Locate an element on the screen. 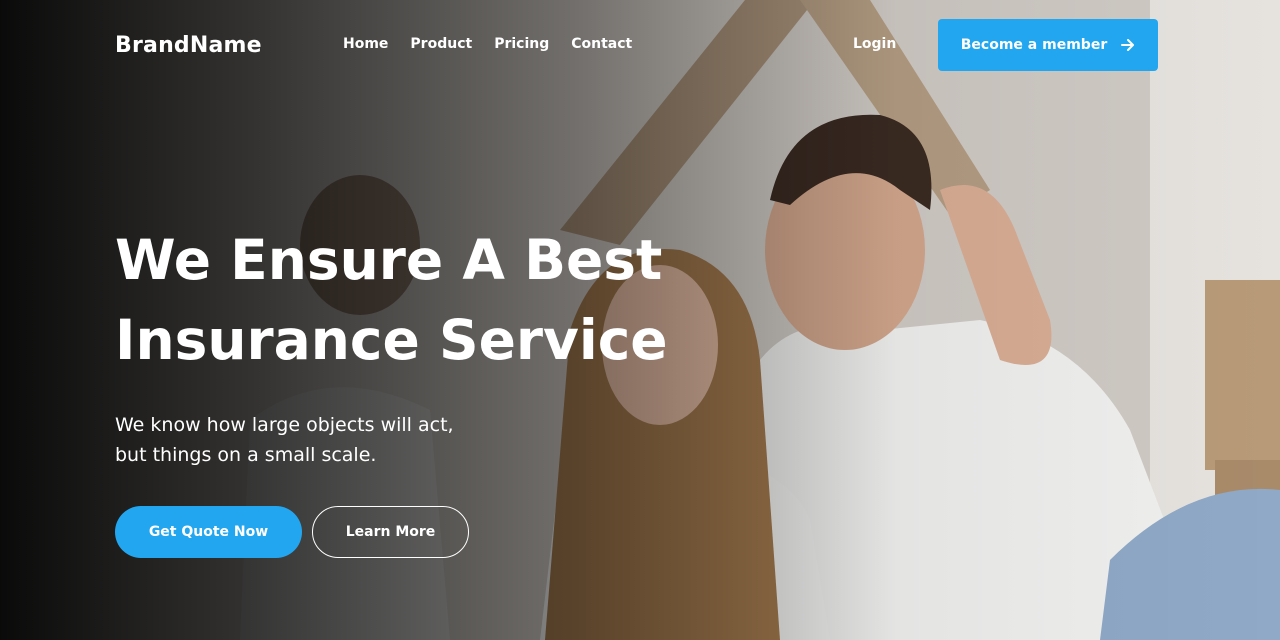 The image size is (1280, 640). hero-subtext-line-2: but things on a small scale. is located at coordinates (246, 455).